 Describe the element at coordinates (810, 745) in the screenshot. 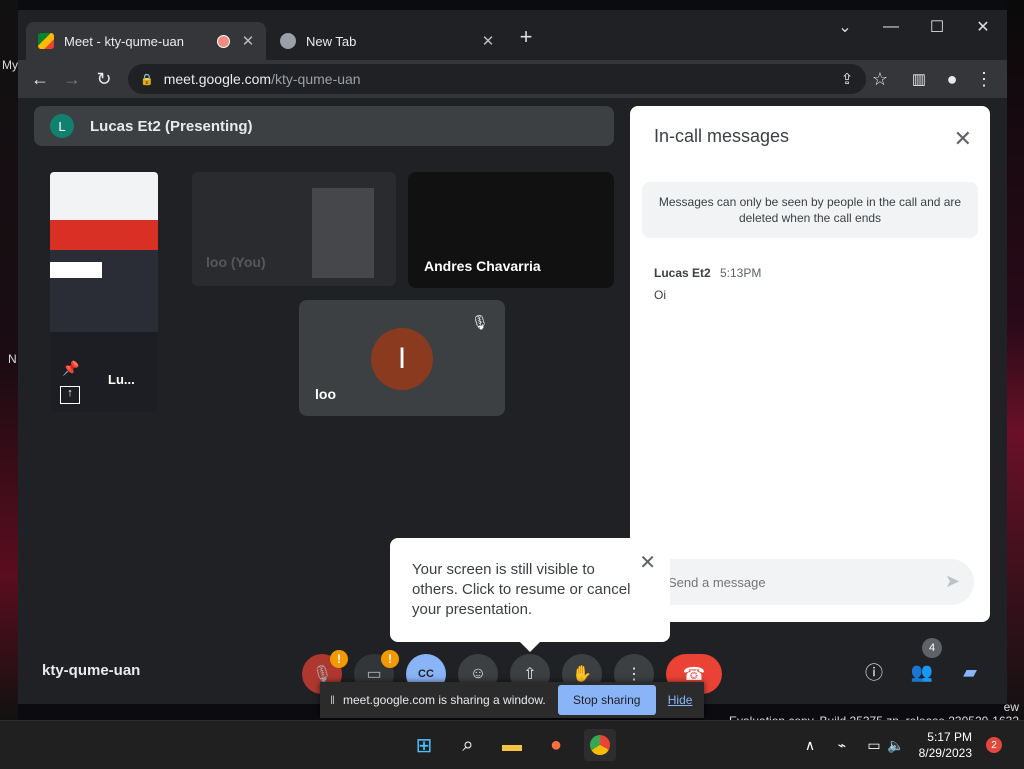

I see `show-hidden-icons-icon: ∧` at that location.